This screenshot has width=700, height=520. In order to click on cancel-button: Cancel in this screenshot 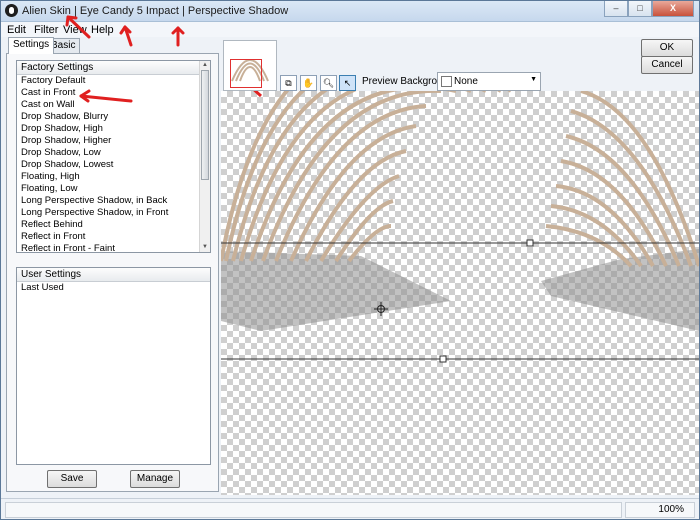, I will do `click(667, 65)`.